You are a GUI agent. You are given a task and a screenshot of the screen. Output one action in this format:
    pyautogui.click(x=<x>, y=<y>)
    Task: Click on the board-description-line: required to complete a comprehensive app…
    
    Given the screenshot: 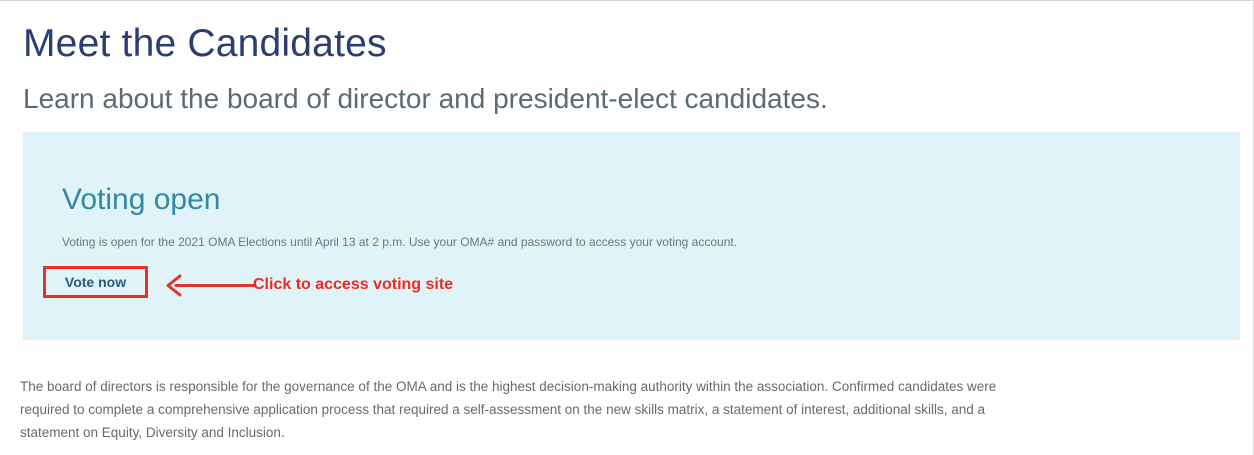 What is the action you would take?
    pyautogui.click(x=502, y=409)
    